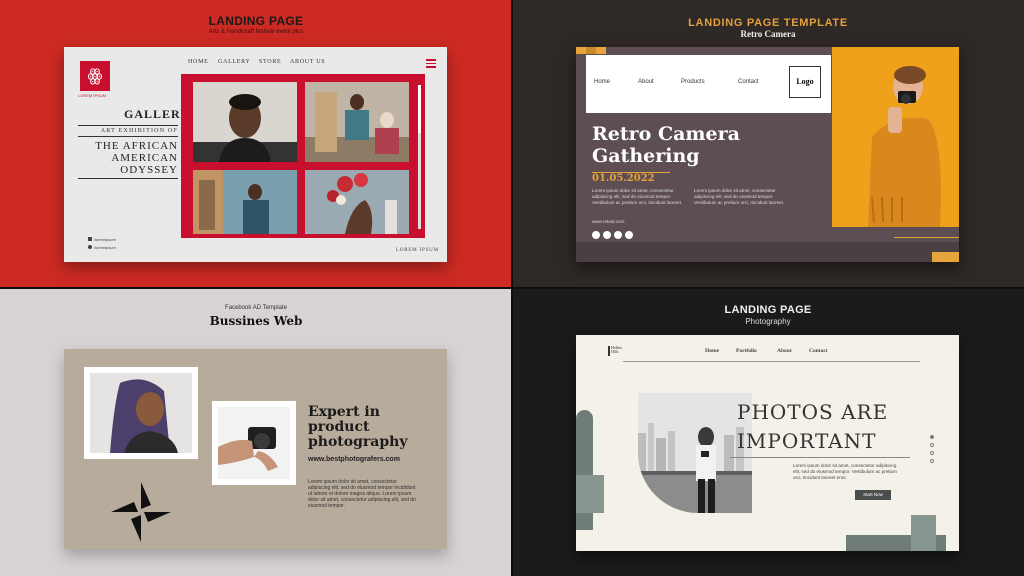 Image resolution: width=1024 pixels, height=576 pixels. What do you see at coordinates (767, 252) in the screenshot?
I see `footer-bar` at bounding box center [767, 252].